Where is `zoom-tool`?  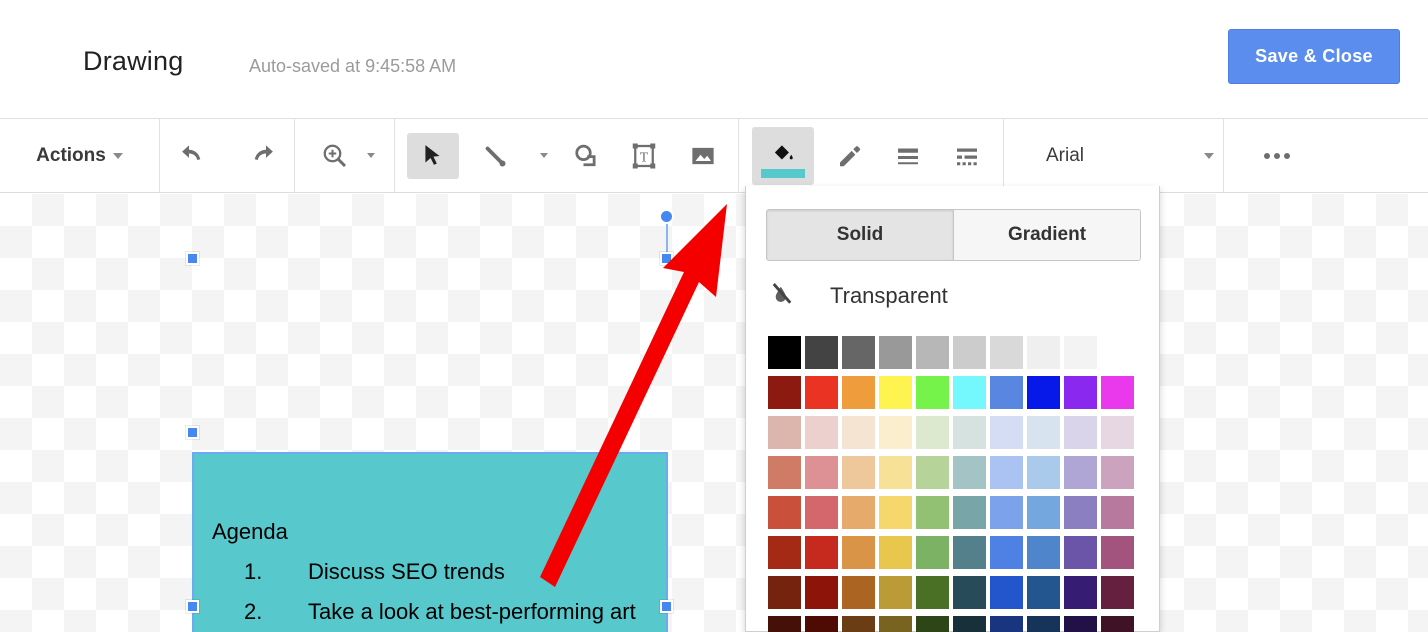
zoom-tool is located at coordinates (335, 156).